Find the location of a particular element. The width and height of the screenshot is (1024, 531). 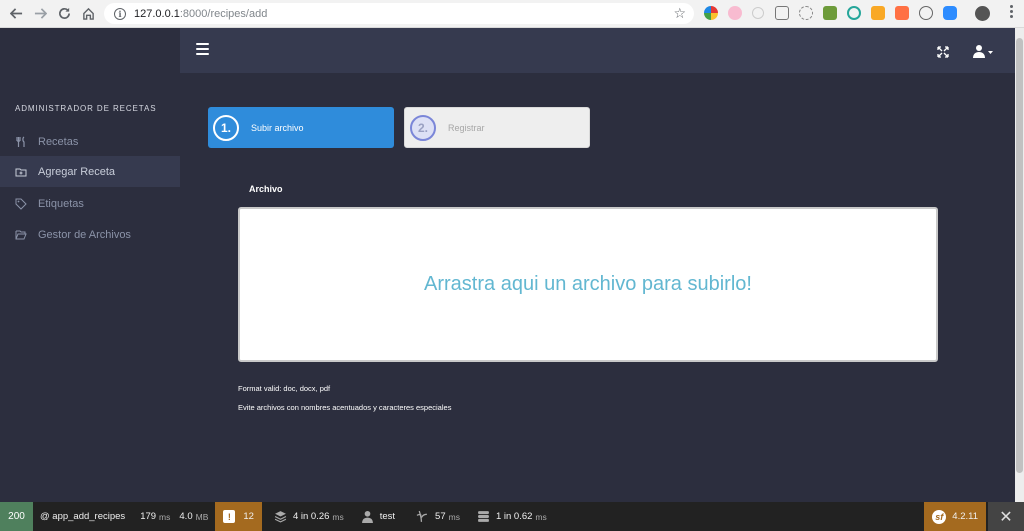

page-scrollbar is located at coordinates (1019, 265).